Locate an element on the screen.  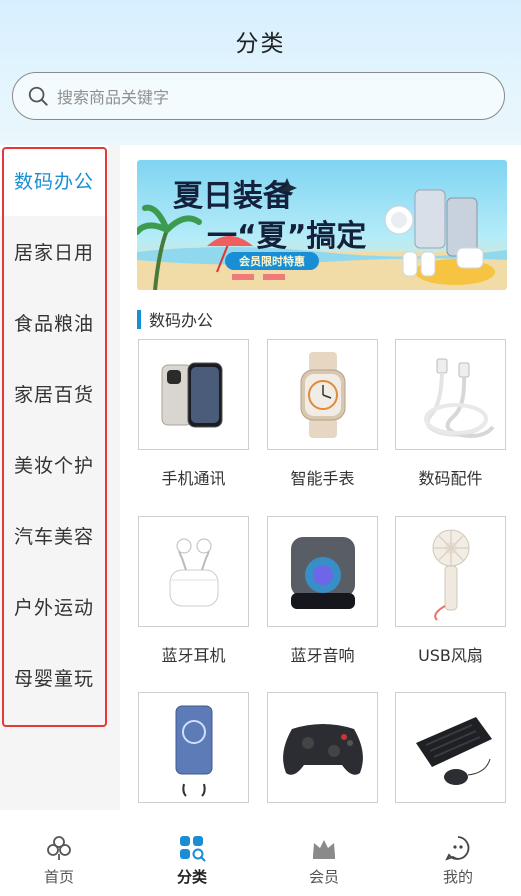
sidebar-item-home-daily: 居家日用 is located at coordinates (54, 251).